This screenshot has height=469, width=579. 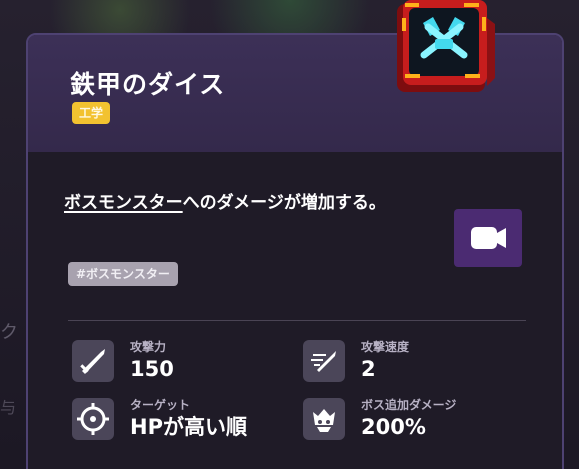 I want to click on boss-skull-icon, so click(x=324, y=419).